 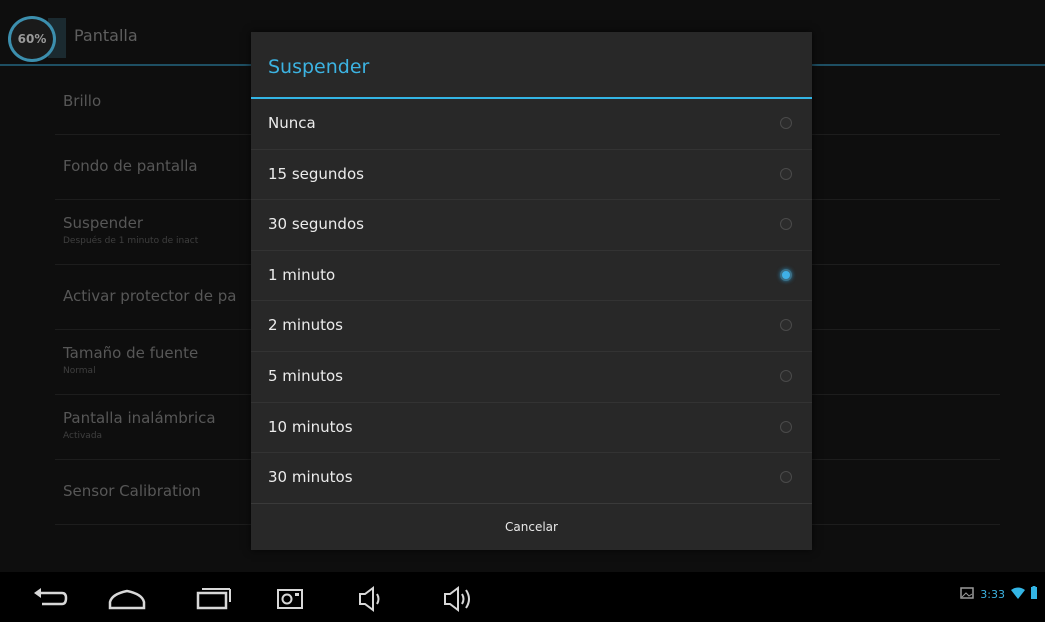 I want to click on option-30-seconds: 30 segundos, so click(x=531, y=225).